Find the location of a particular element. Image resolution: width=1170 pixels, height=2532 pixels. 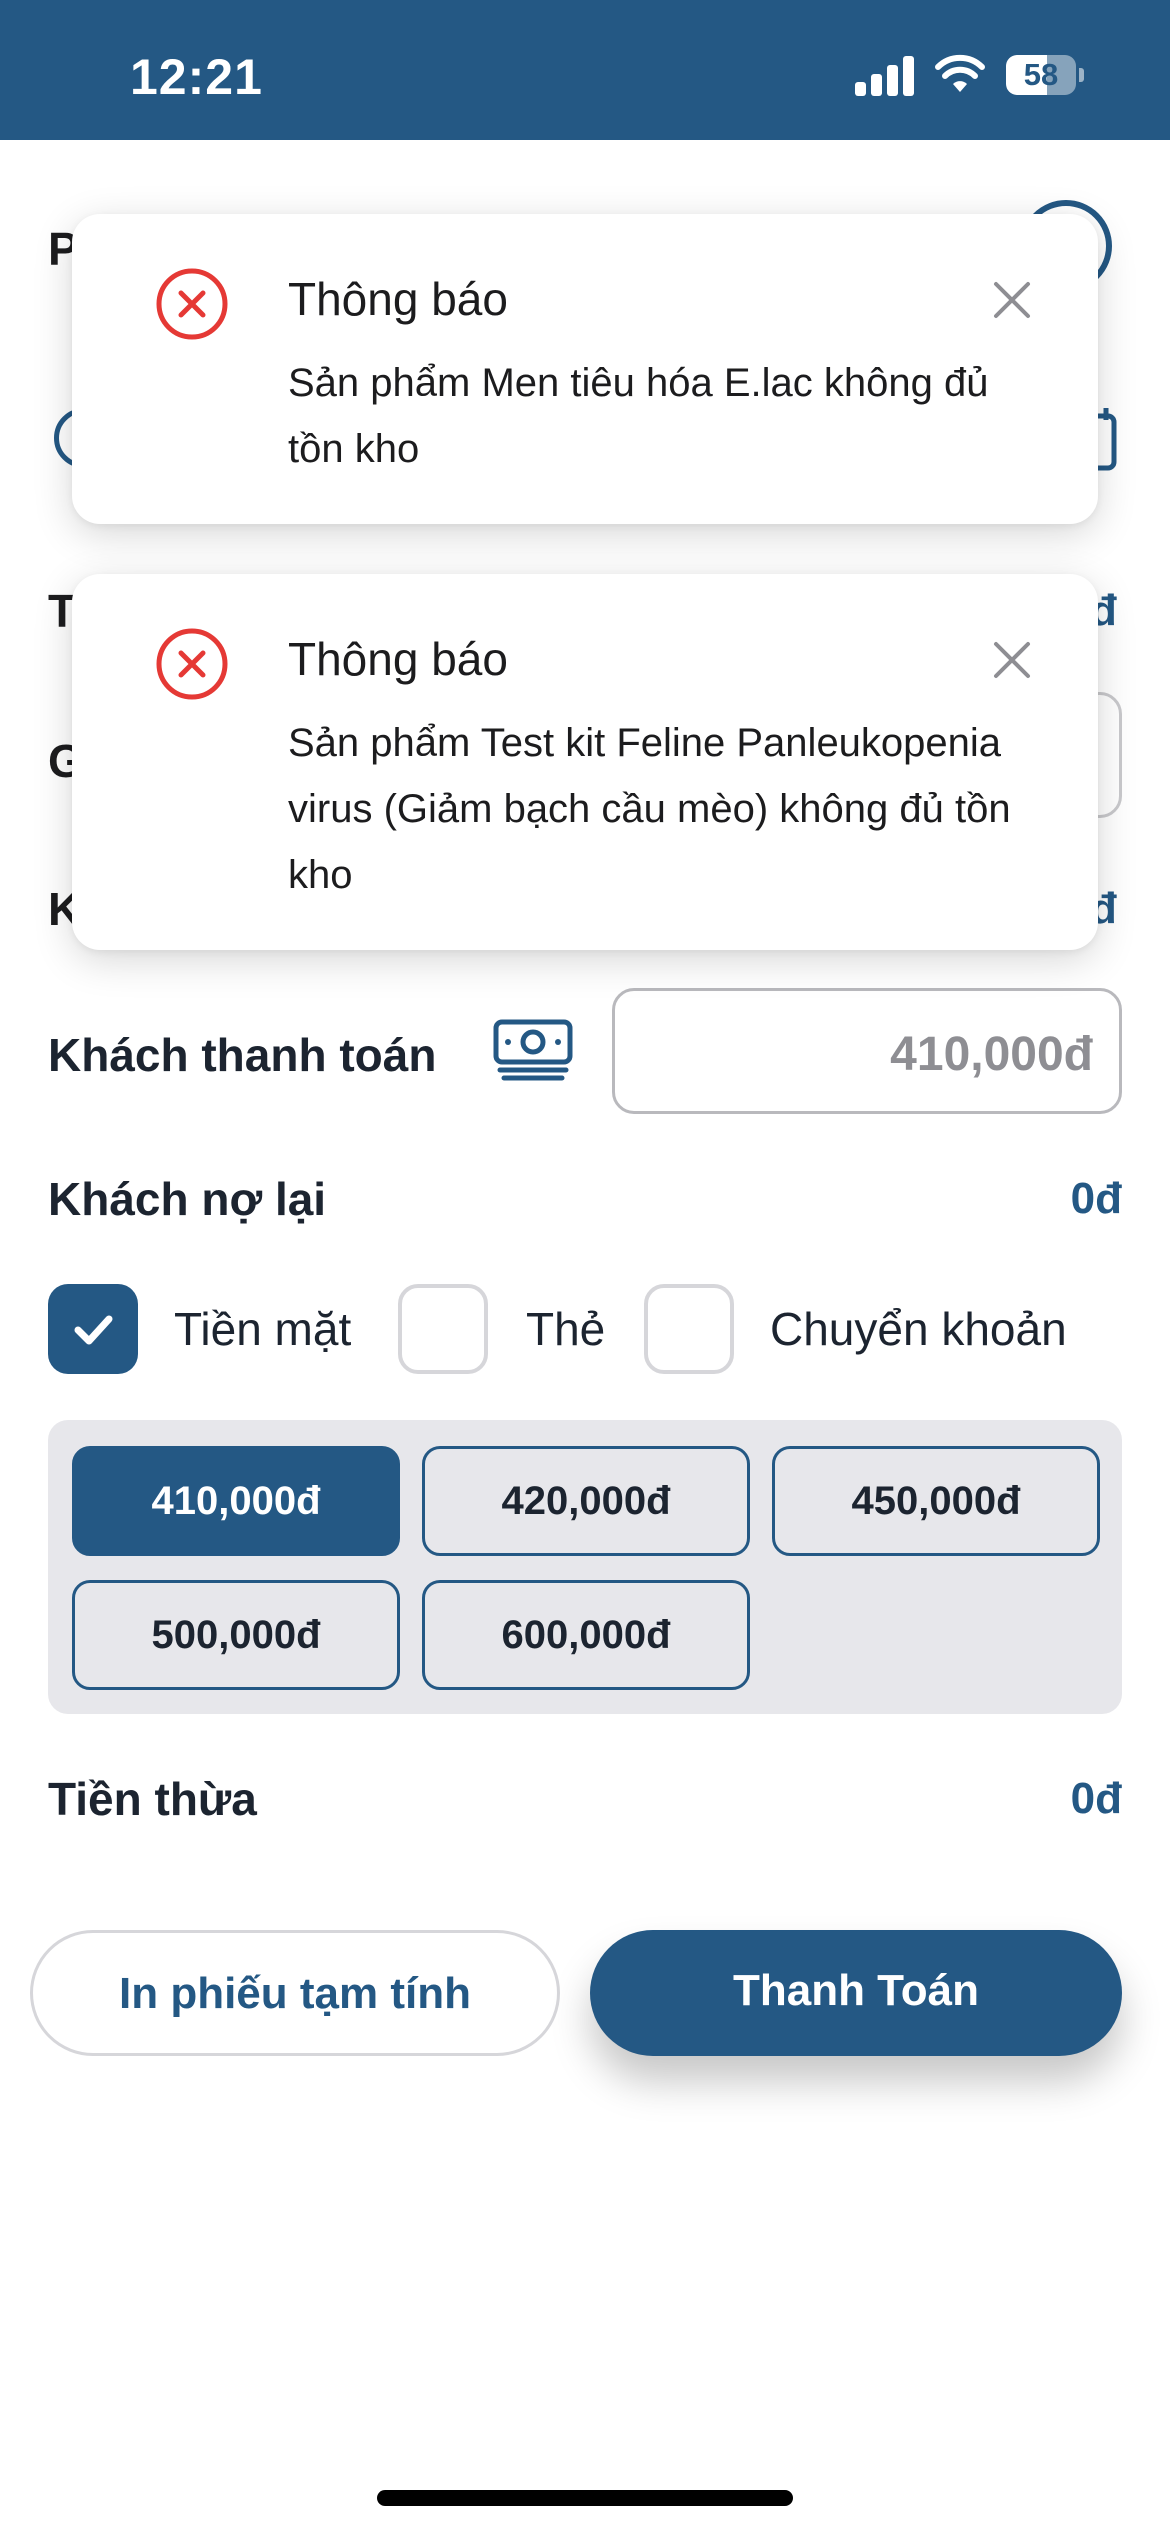

wifi-icon is located at coordinates (960, 73).